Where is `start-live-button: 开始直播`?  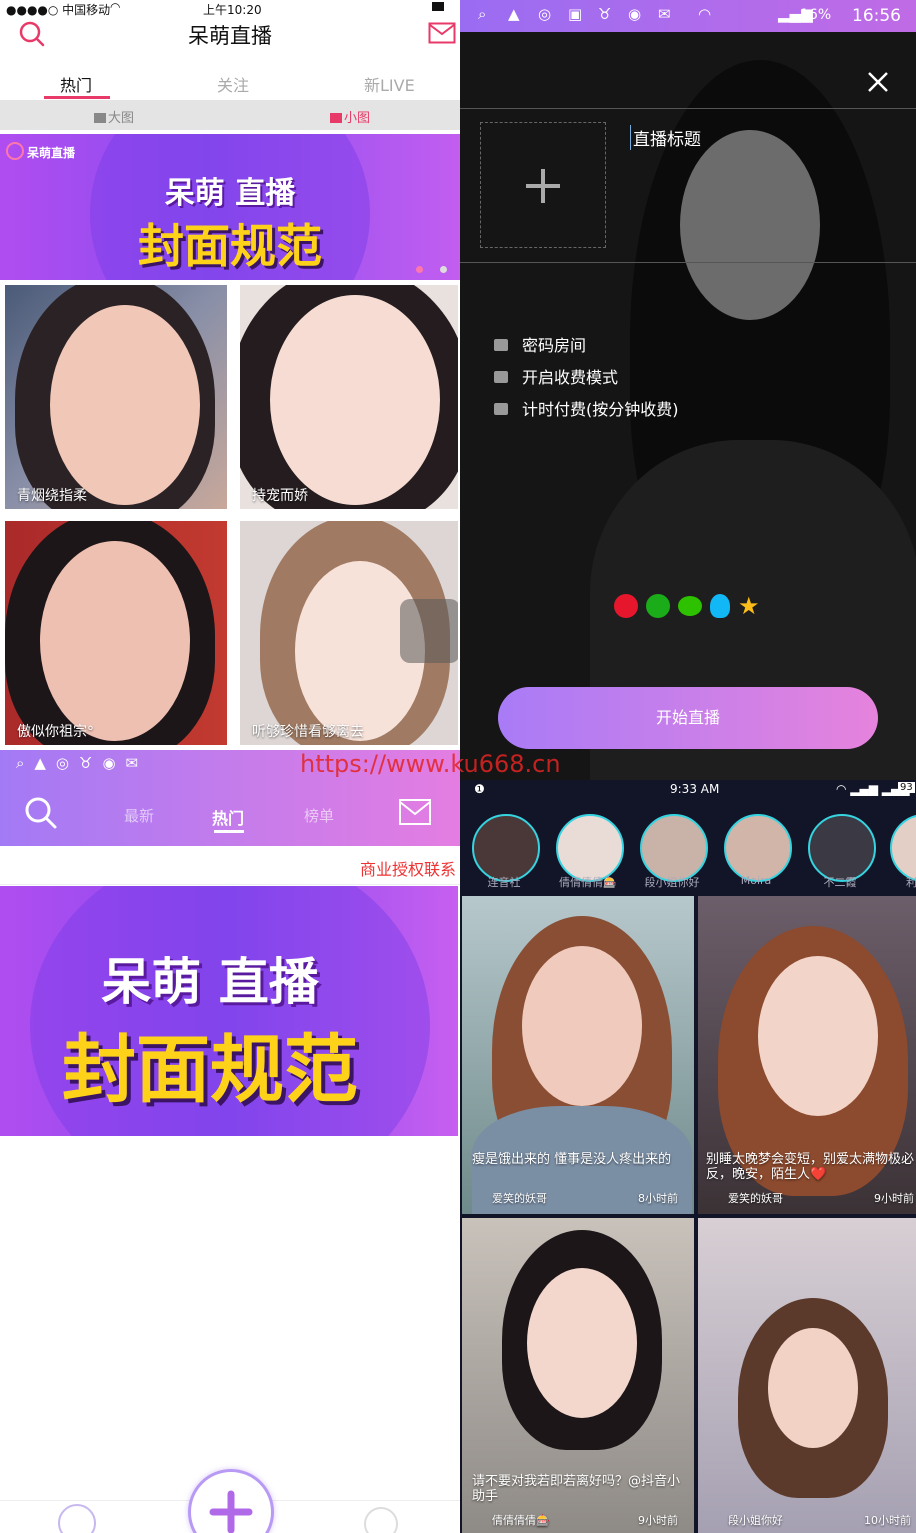 start-live-button: 开始直播 is located at coordinates (688, 718).